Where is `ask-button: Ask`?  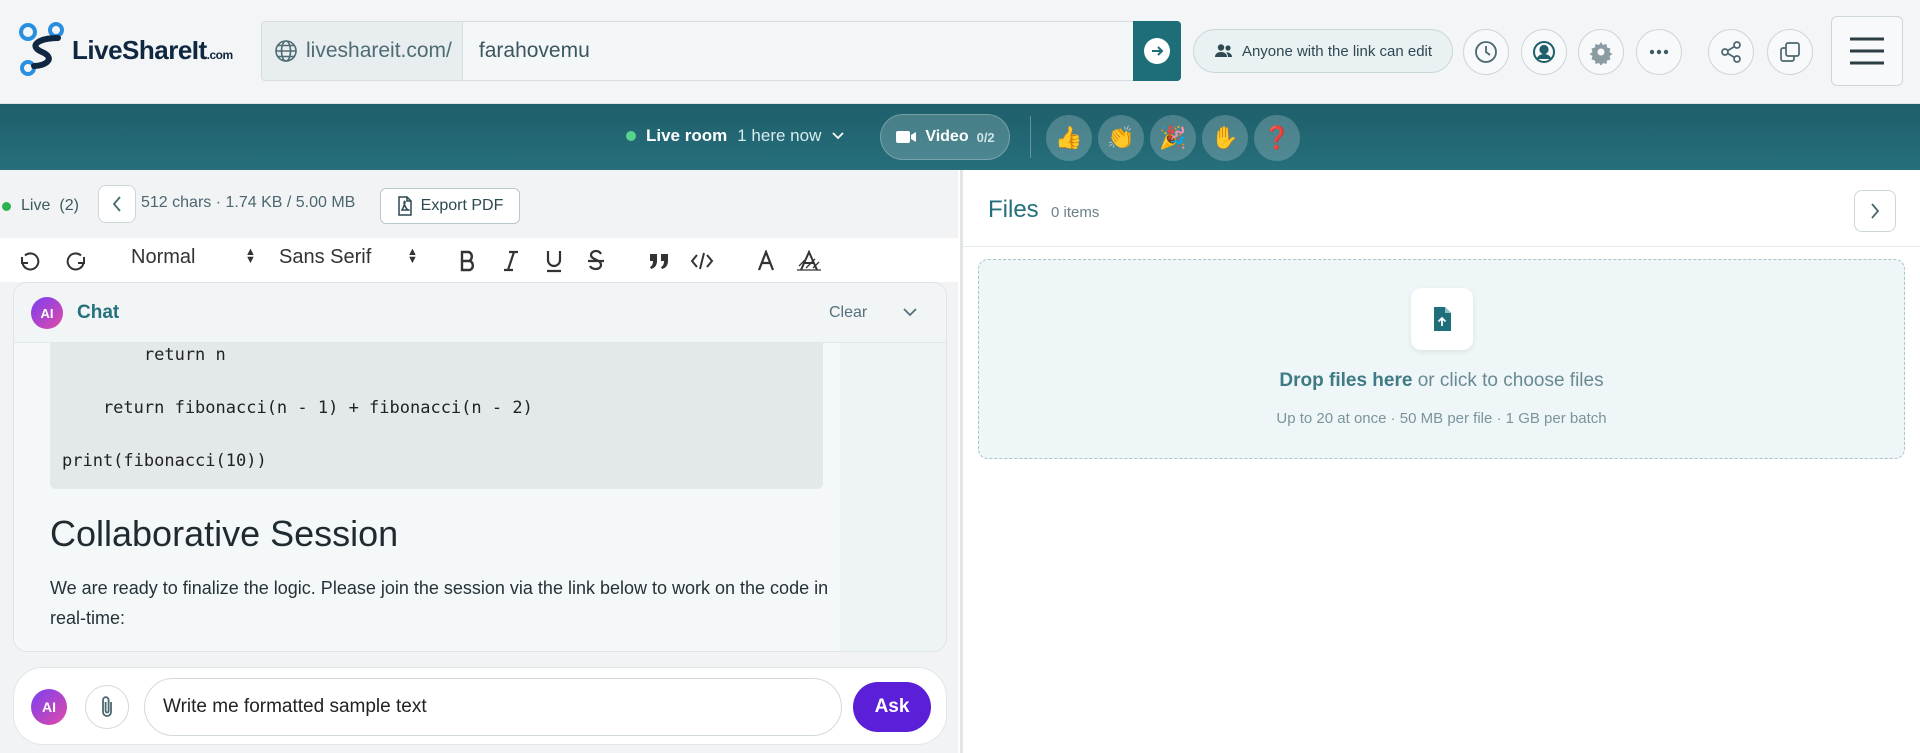 ask-button: Ask is located at coordinates (892, 707).